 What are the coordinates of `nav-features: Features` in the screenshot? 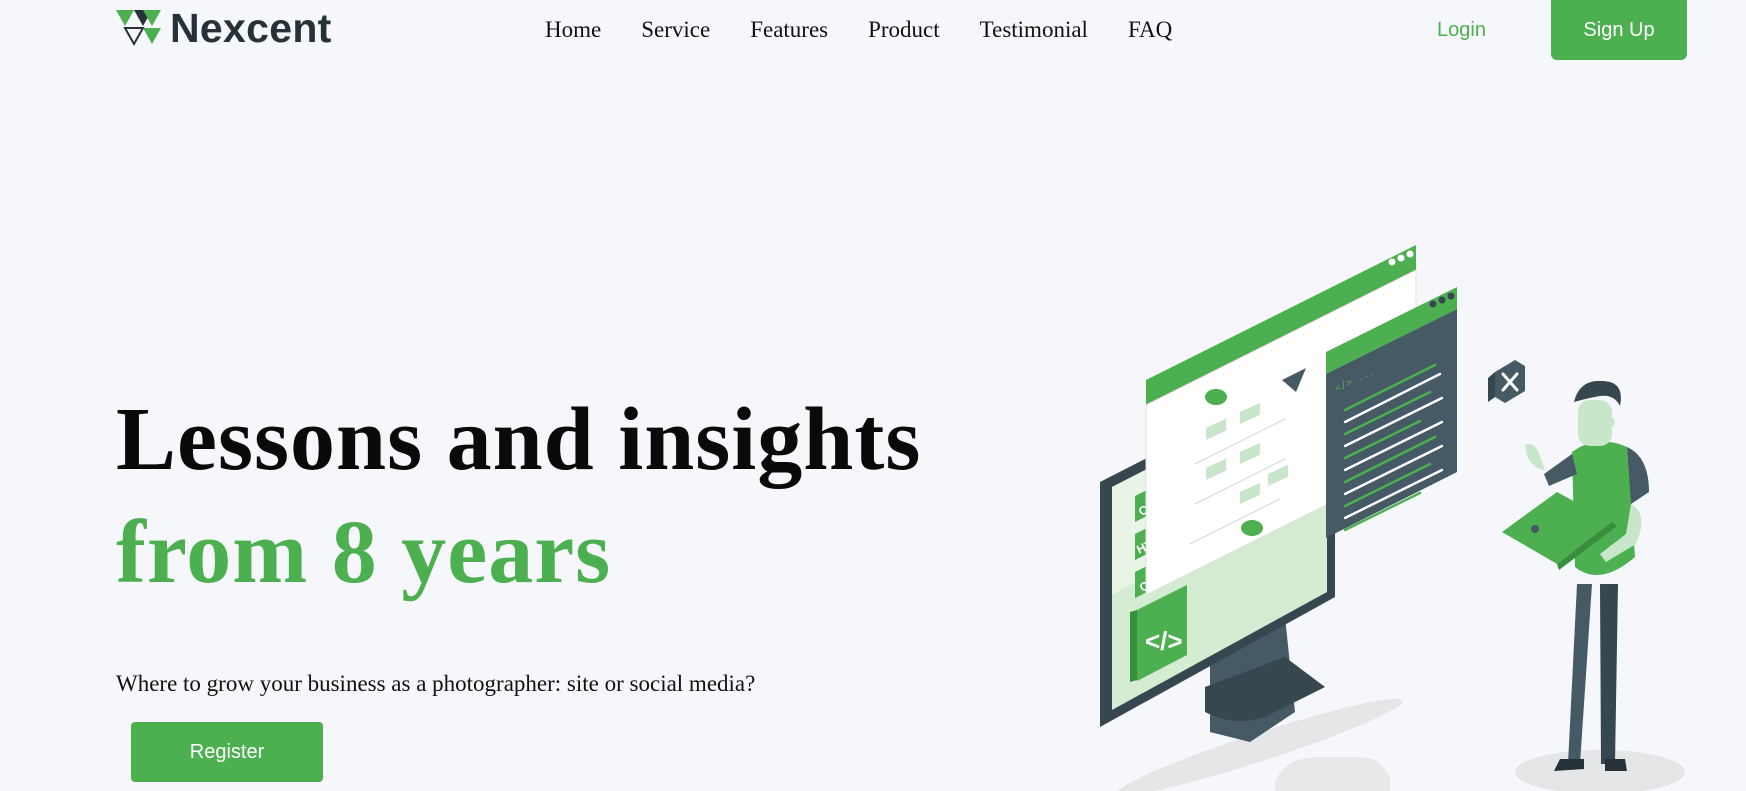 It's located at (789, 30).